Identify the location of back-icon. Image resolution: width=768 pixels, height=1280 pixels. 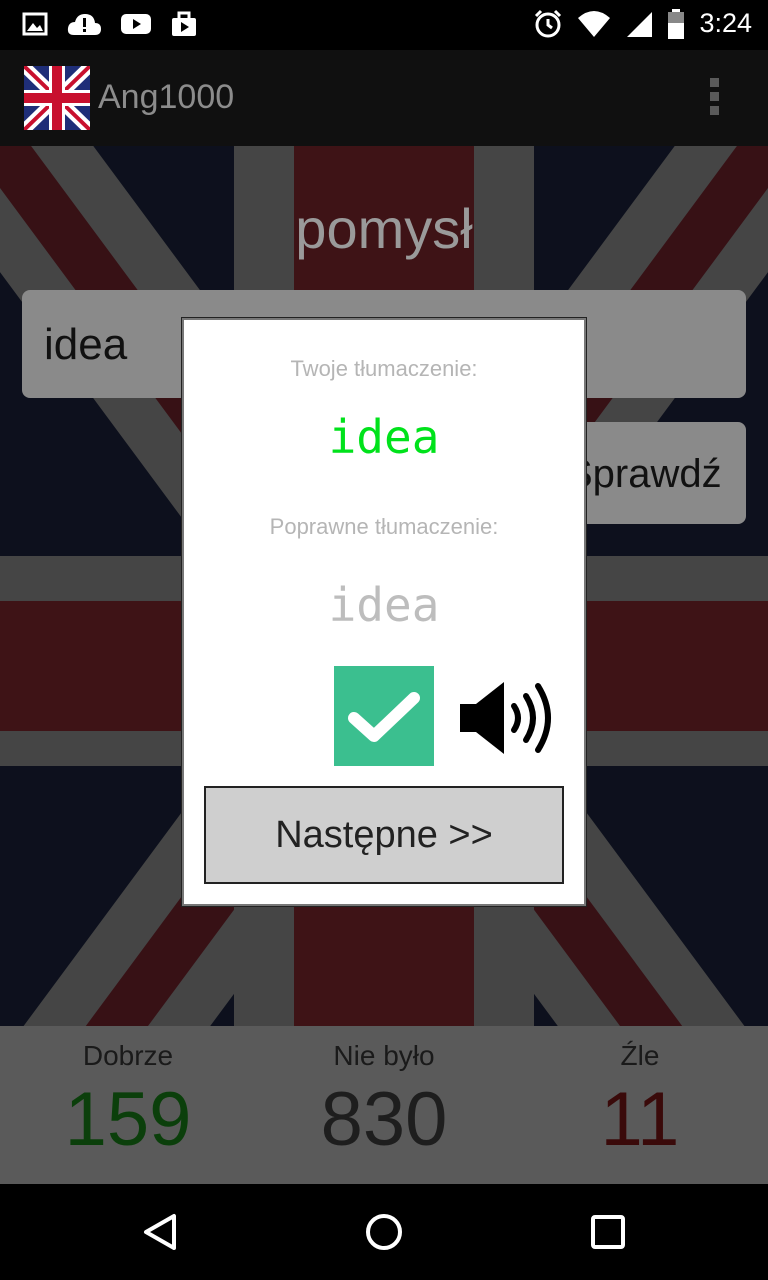
(160, 1232).